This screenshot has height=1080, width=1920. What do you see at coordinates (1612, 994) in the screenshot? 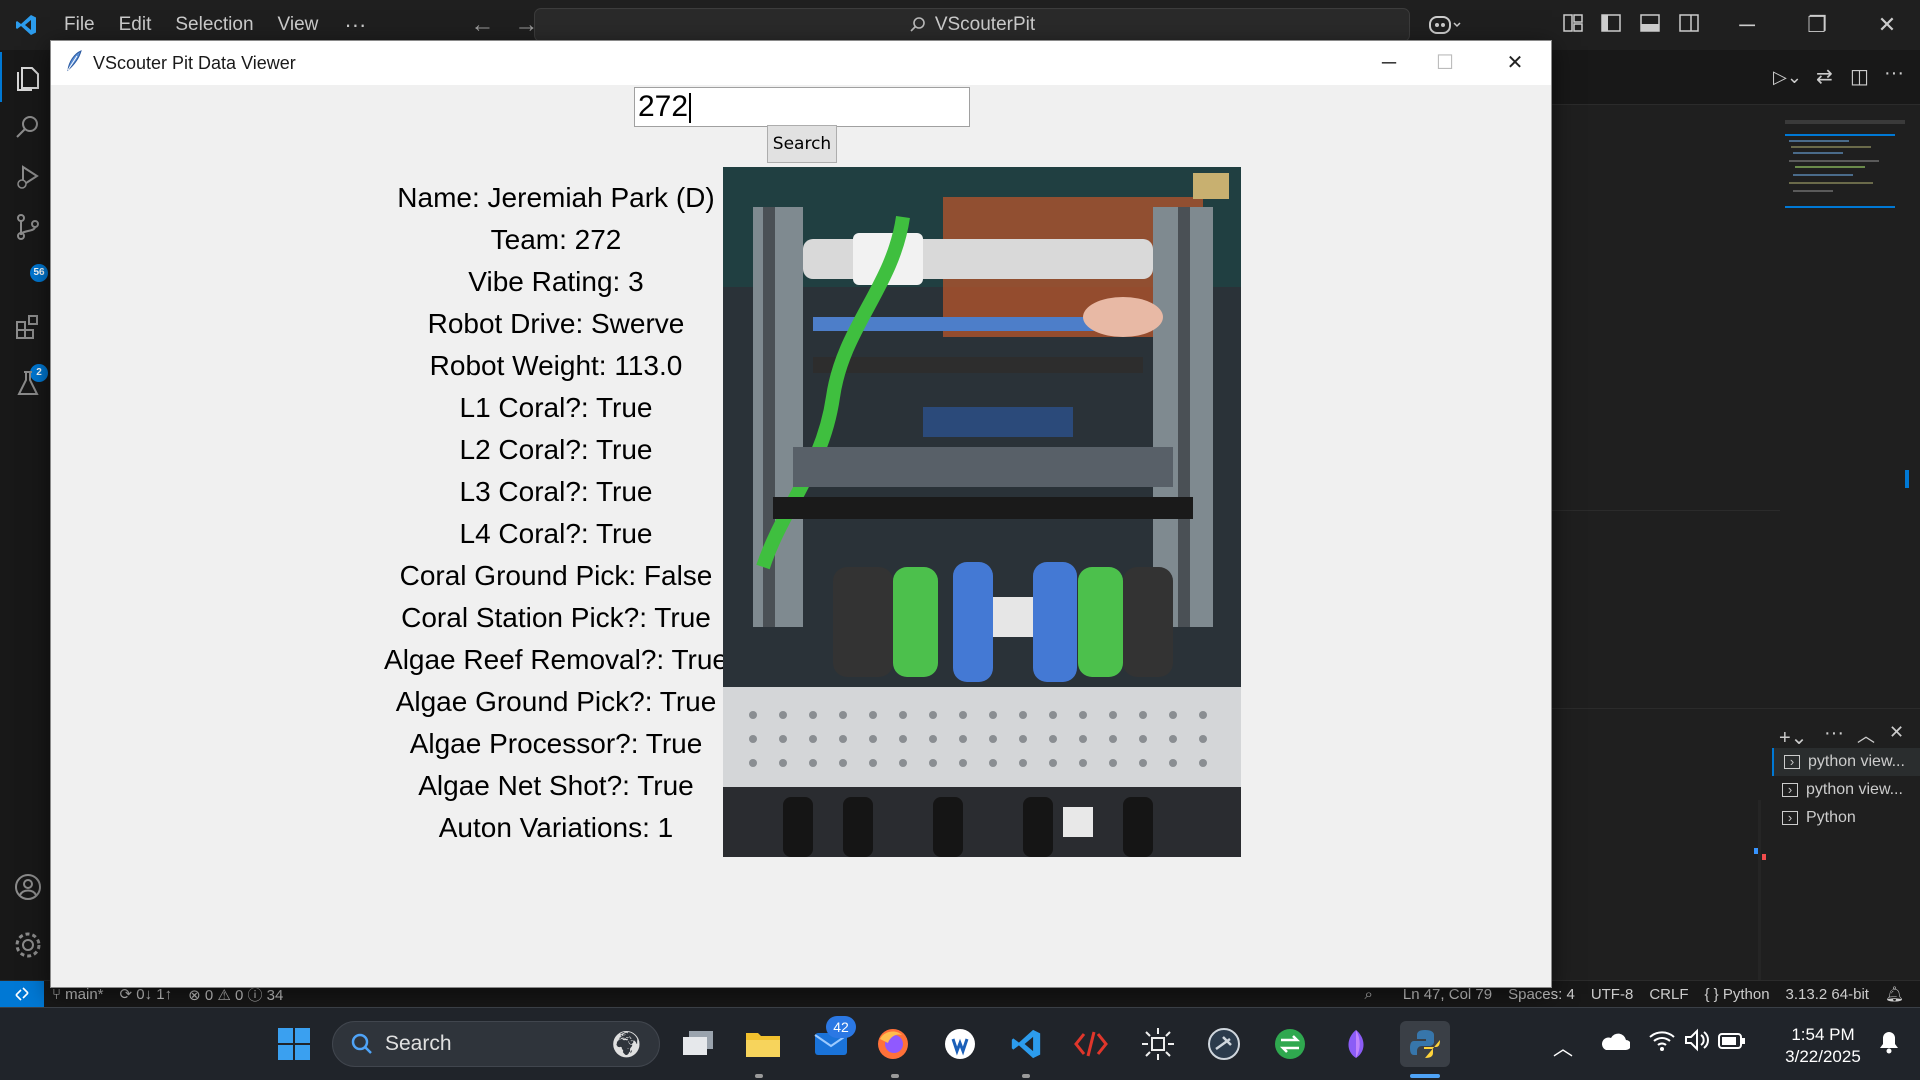
I see `encoding: UTF-8` at bounding box center [1612, 994].